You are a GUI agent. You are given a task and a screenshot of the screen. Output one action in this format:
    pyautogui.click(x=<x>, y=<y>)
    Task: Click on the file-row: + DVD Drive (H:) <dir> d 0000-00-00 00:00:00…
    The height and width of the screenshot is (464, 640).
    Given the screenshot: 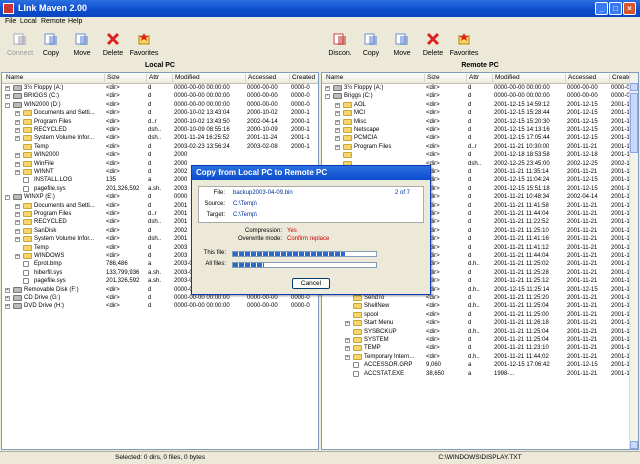 What is the action you would take?
    pyautogui.click(x=160, y=306)
    